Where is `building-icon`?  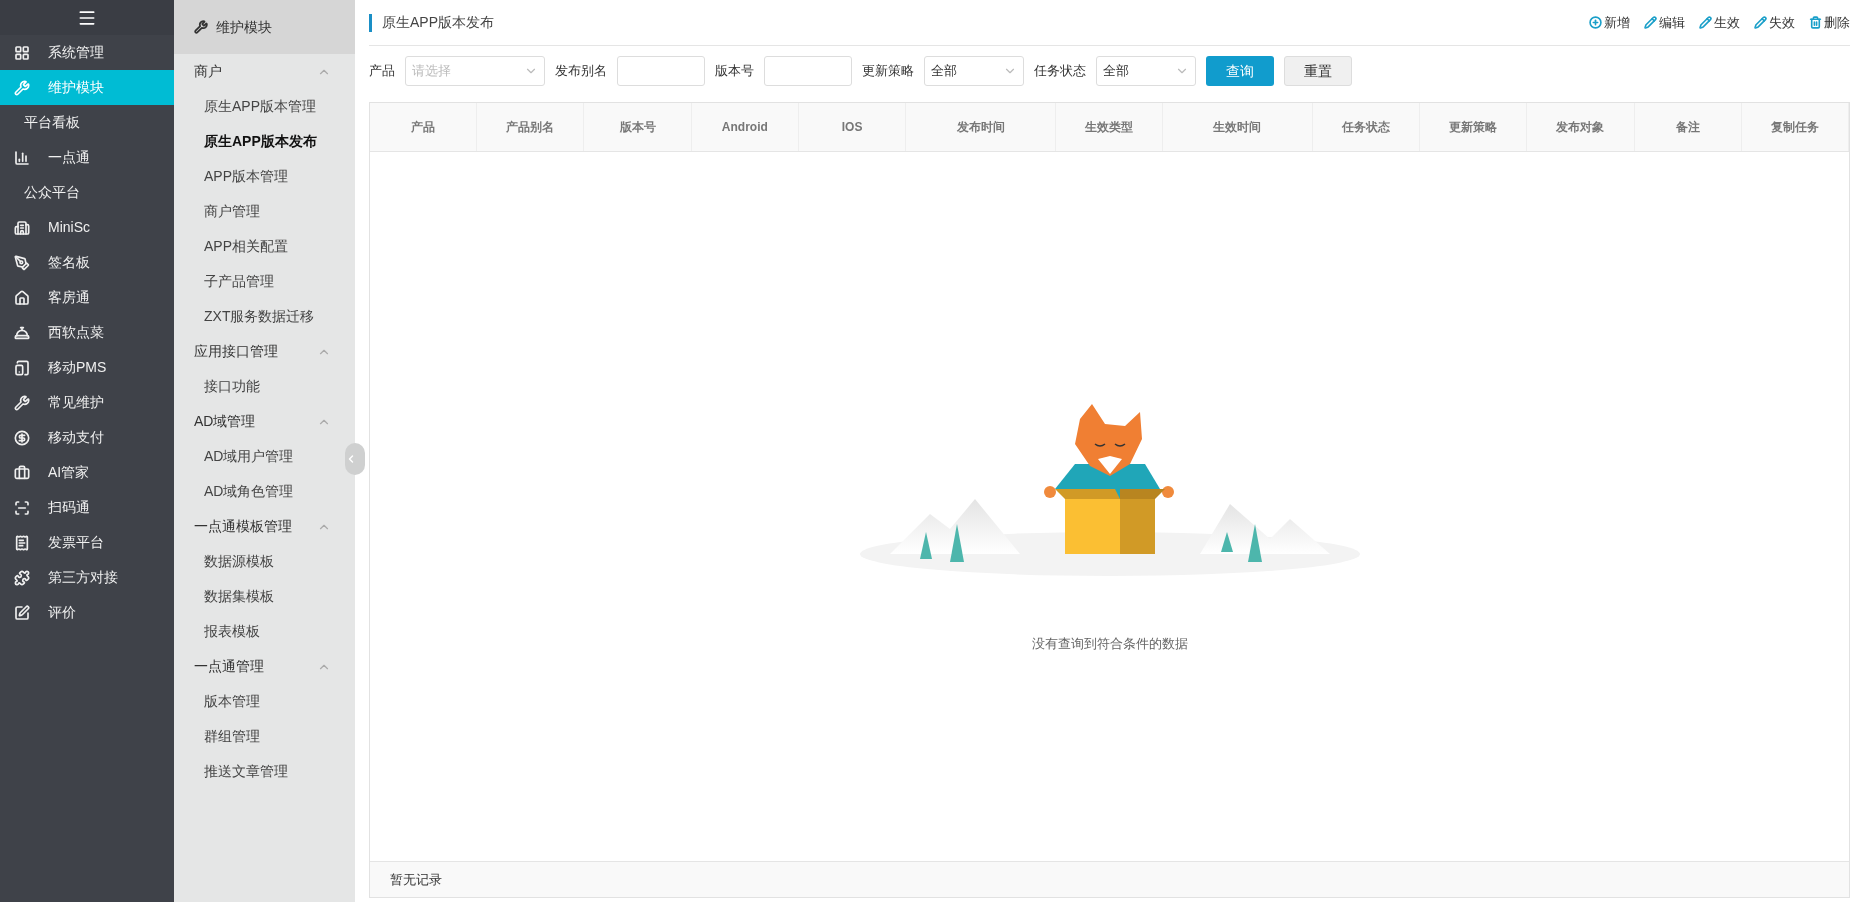 building-icon is located at coordinates (22, 227).